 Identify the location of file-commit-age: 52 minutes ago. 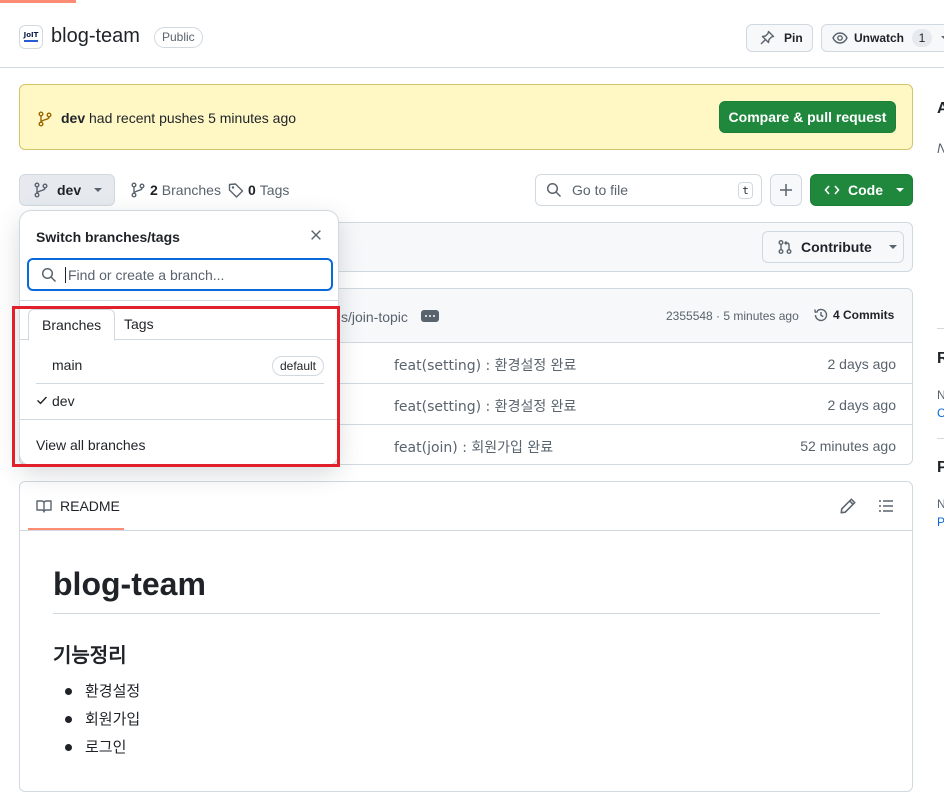
(848, 446).